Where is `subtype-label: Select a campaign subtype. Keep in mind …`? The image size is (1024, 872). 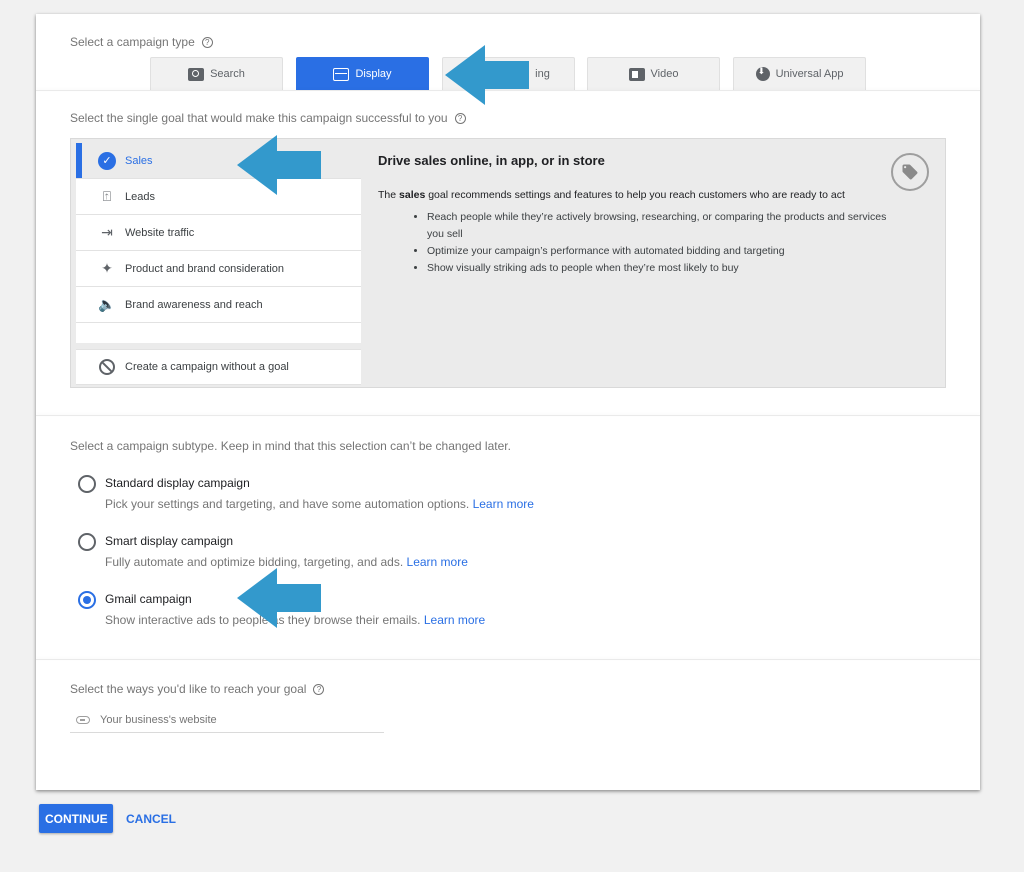 subtype-label: Select a campaign subtype. Keep in mind … is located at coordinates (290, 446).